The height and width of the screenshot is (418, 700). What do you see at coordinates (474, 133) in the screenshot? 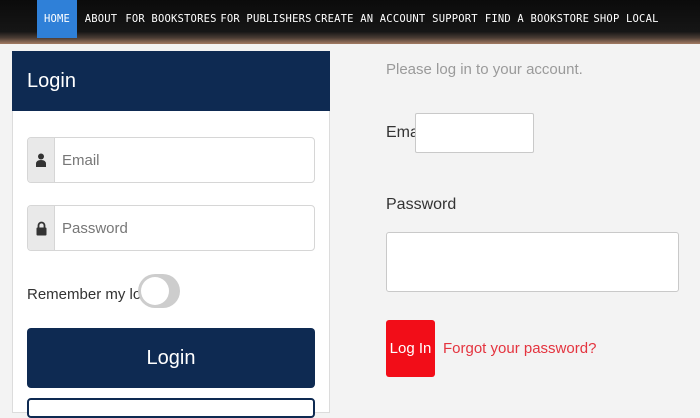
I see `account-email-field` at bounding box center [474, 133].